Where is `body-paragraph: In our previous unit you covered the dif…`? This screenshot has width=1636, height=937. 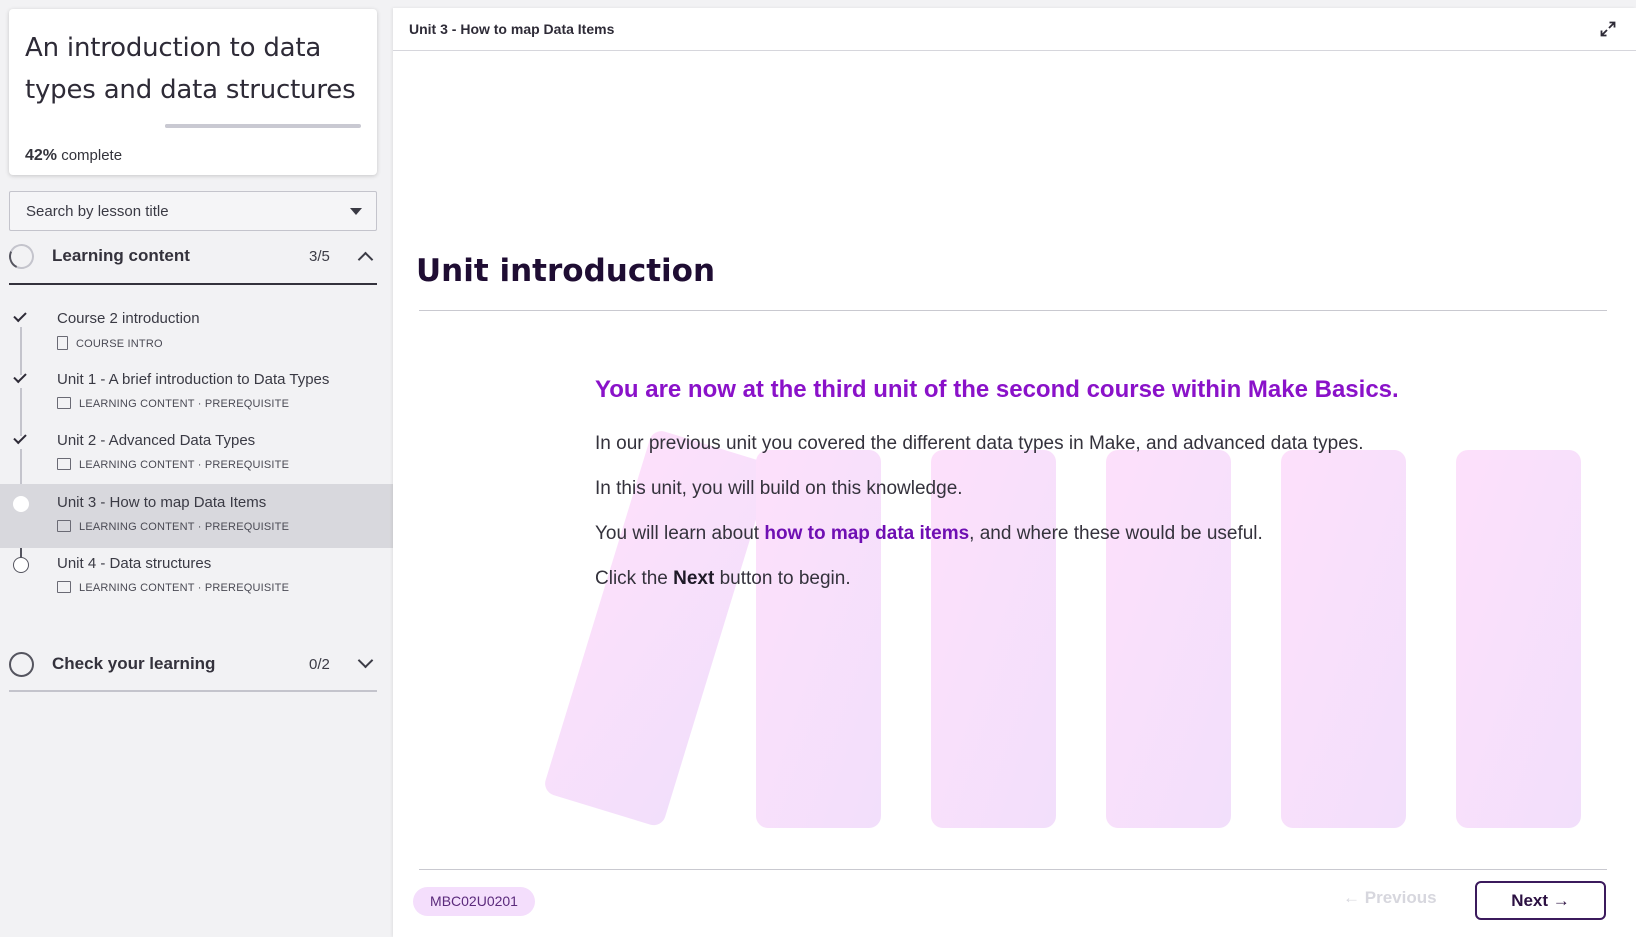
body-paragraph: In our previous unit you covered the dif… is located at coordinates (979, 443).